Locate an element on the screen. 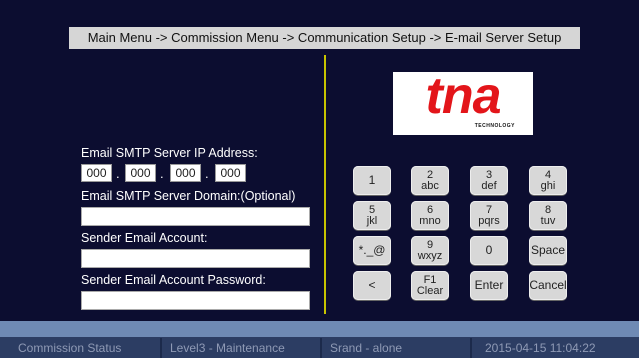 This screenshot has width=639, height=358. cancel-button: Cancel is located at coordinates (548, 285).